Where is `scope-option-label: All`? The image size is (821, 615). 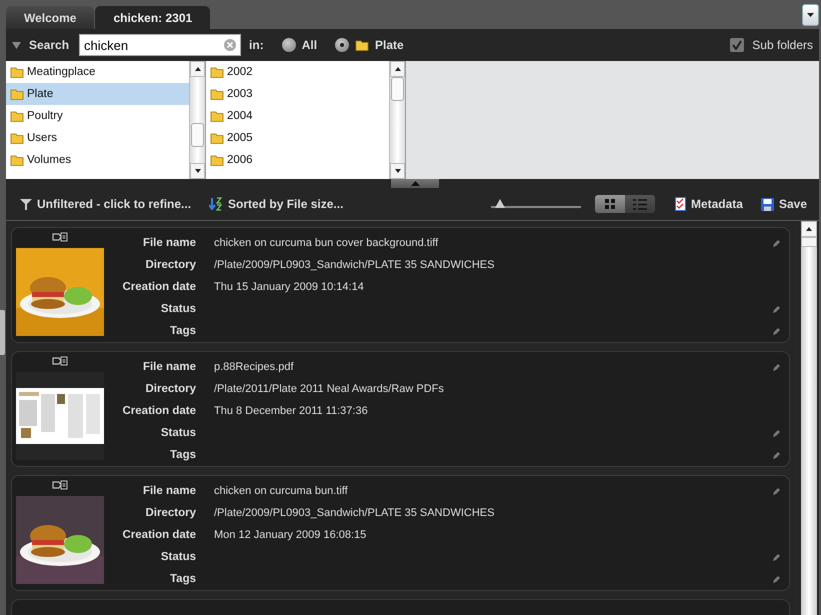 scope-option-label: All is located at coordinates (310, 45).